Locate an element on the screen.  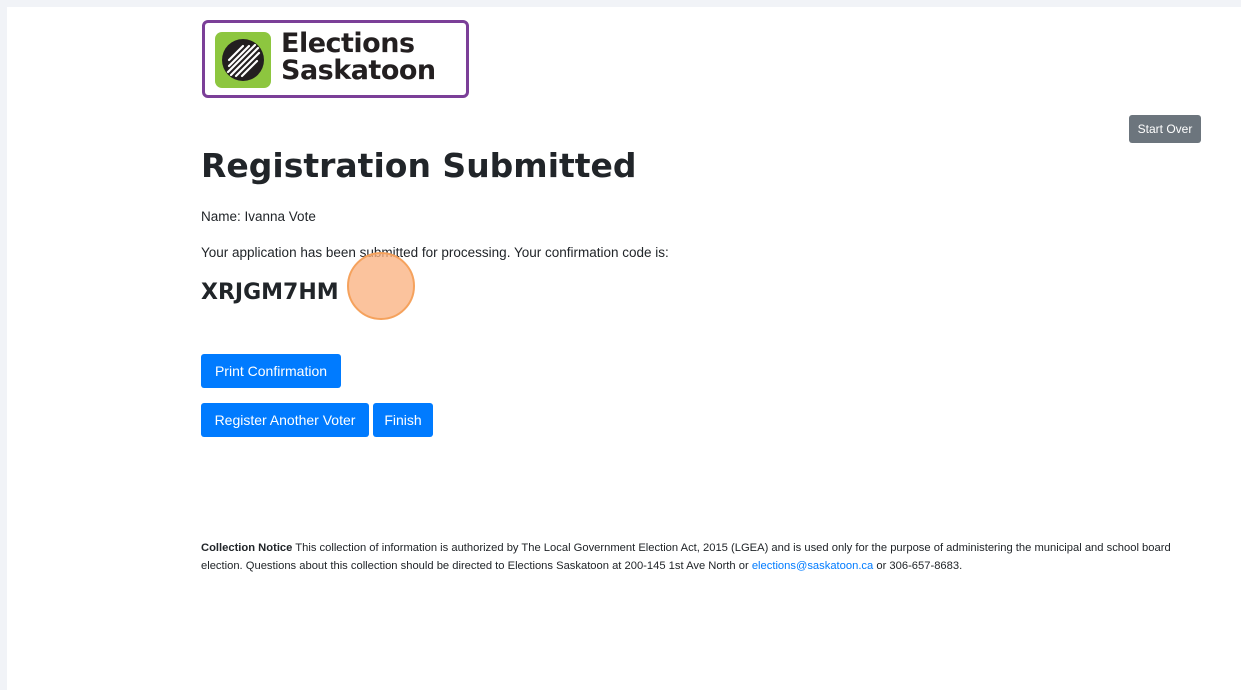
confirmation-code: XRJGM7HM is located at coordinates (270, 292).